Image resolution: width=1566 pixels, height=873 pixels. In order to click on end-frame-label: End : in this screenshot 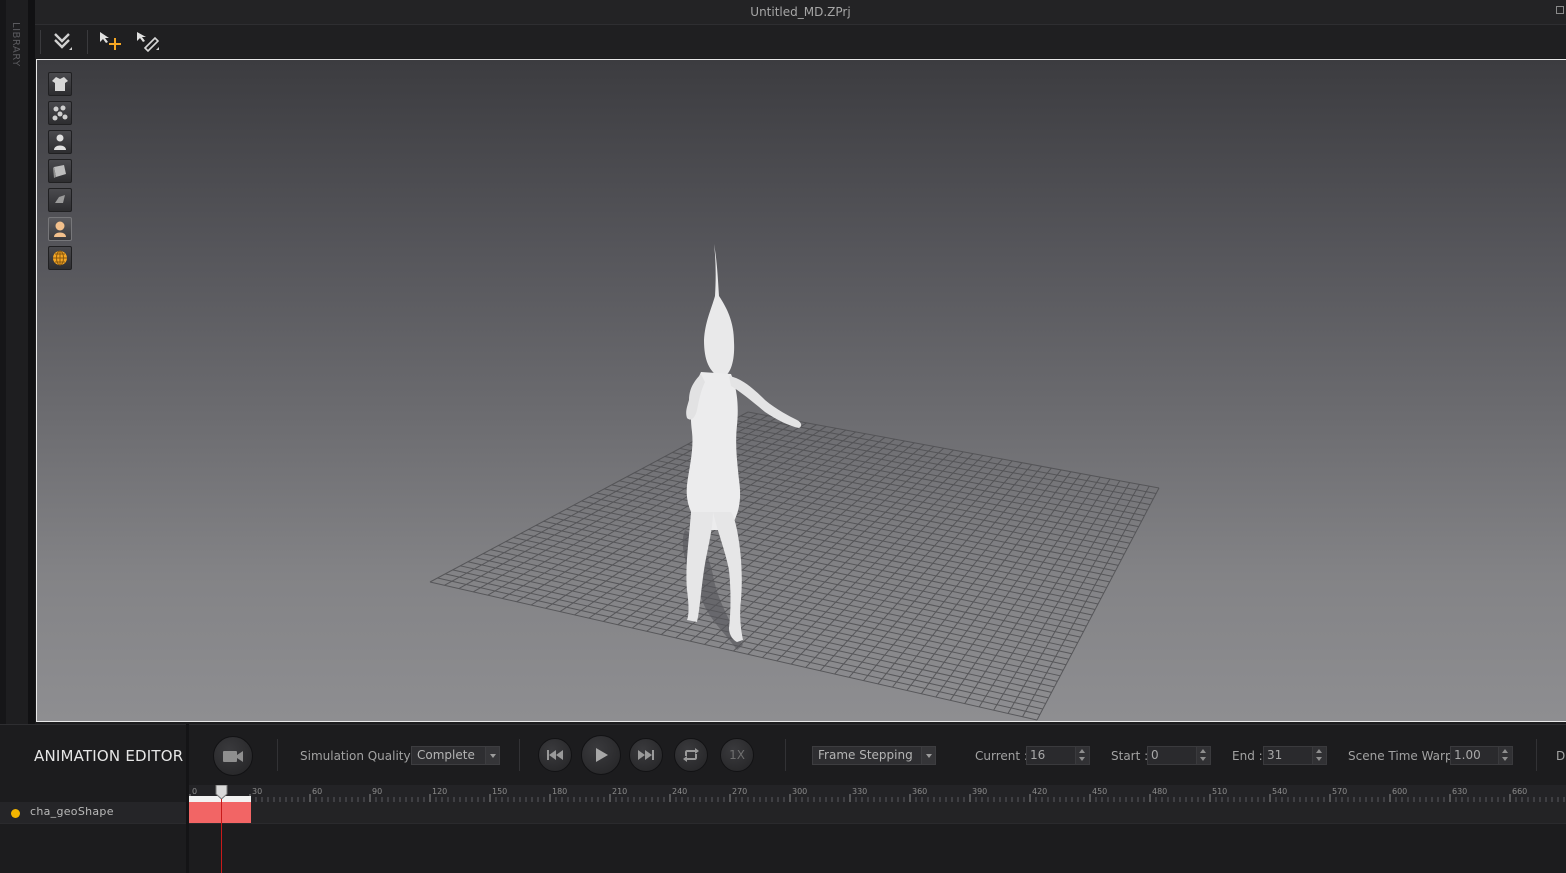, I will do `click(1247, 756)`.